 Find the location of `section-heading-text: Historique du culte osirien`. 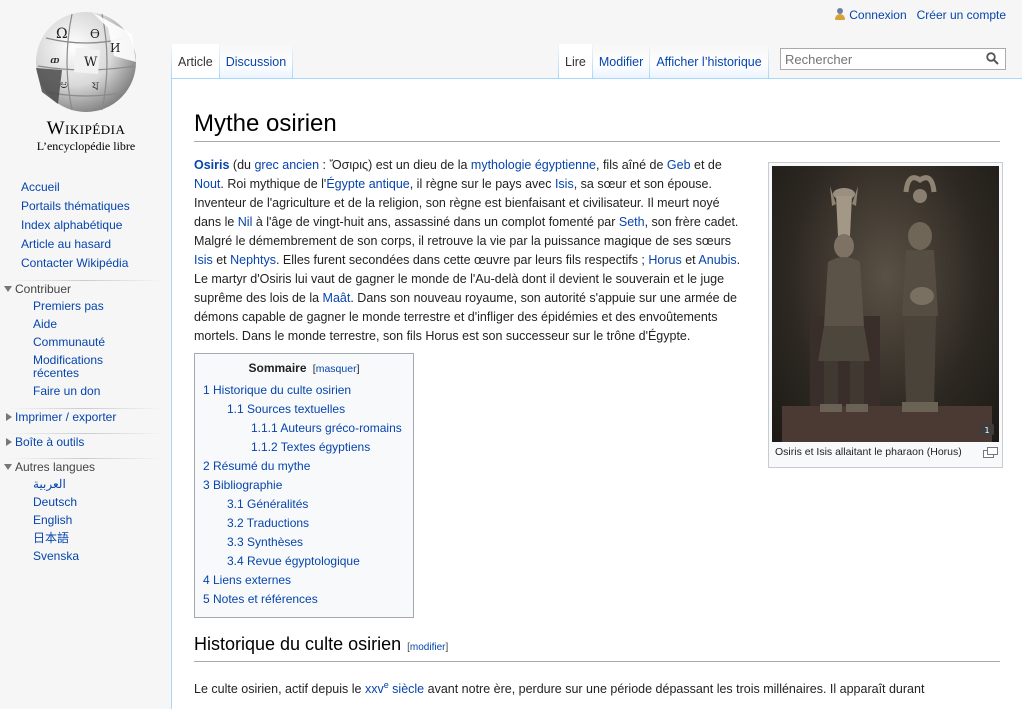

section-heading-text: Historique du culte osirien is located at coordinates (298, 644).